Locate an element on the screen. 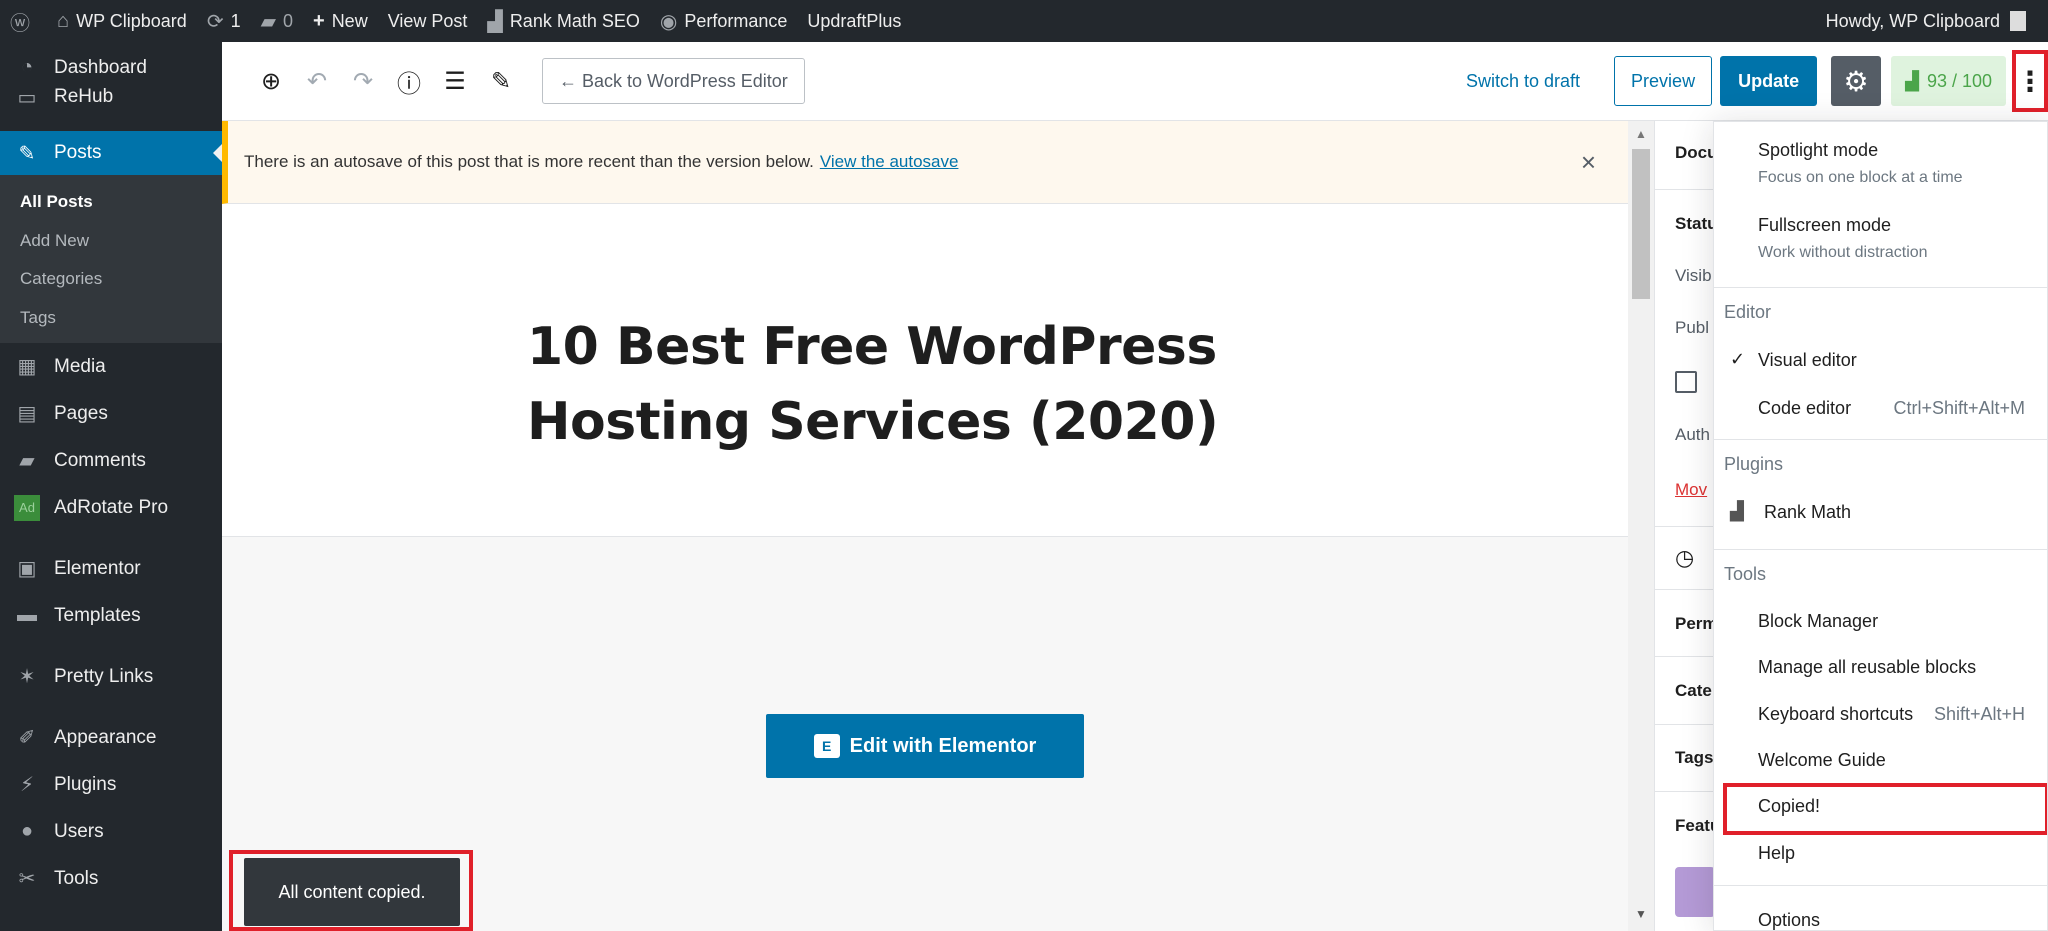  site-name-link: ⌂ WP Clipboard is located at coordinates (122, 21).